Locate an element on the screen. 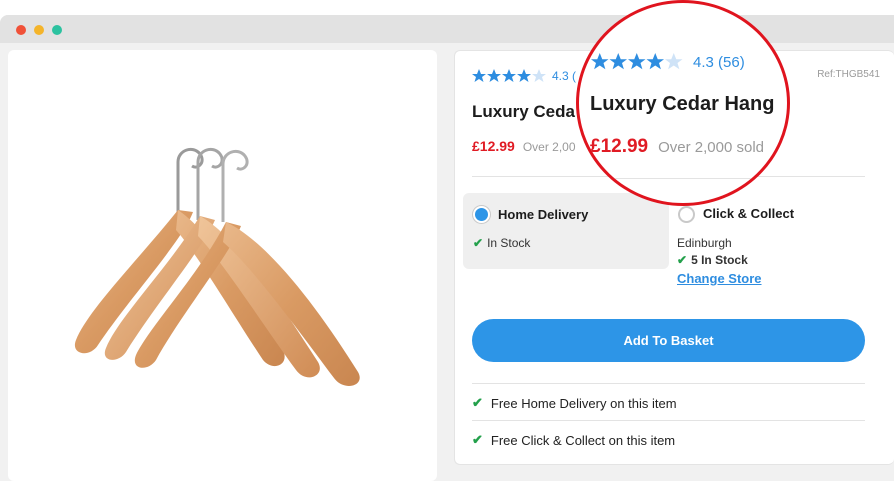  collect-store-name: Edinburgh is located at coordinates (704, 243).